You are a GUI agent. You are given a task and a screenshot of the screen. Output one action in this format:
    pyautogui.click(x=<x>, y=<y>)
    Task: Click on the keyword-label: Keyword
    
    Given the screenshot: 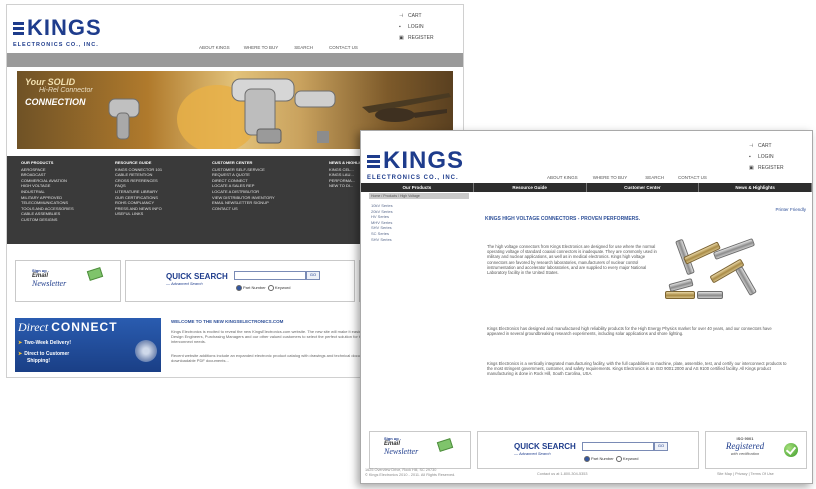 What is the action you would take?
    pyautogui.click(x=630, y=459)
    